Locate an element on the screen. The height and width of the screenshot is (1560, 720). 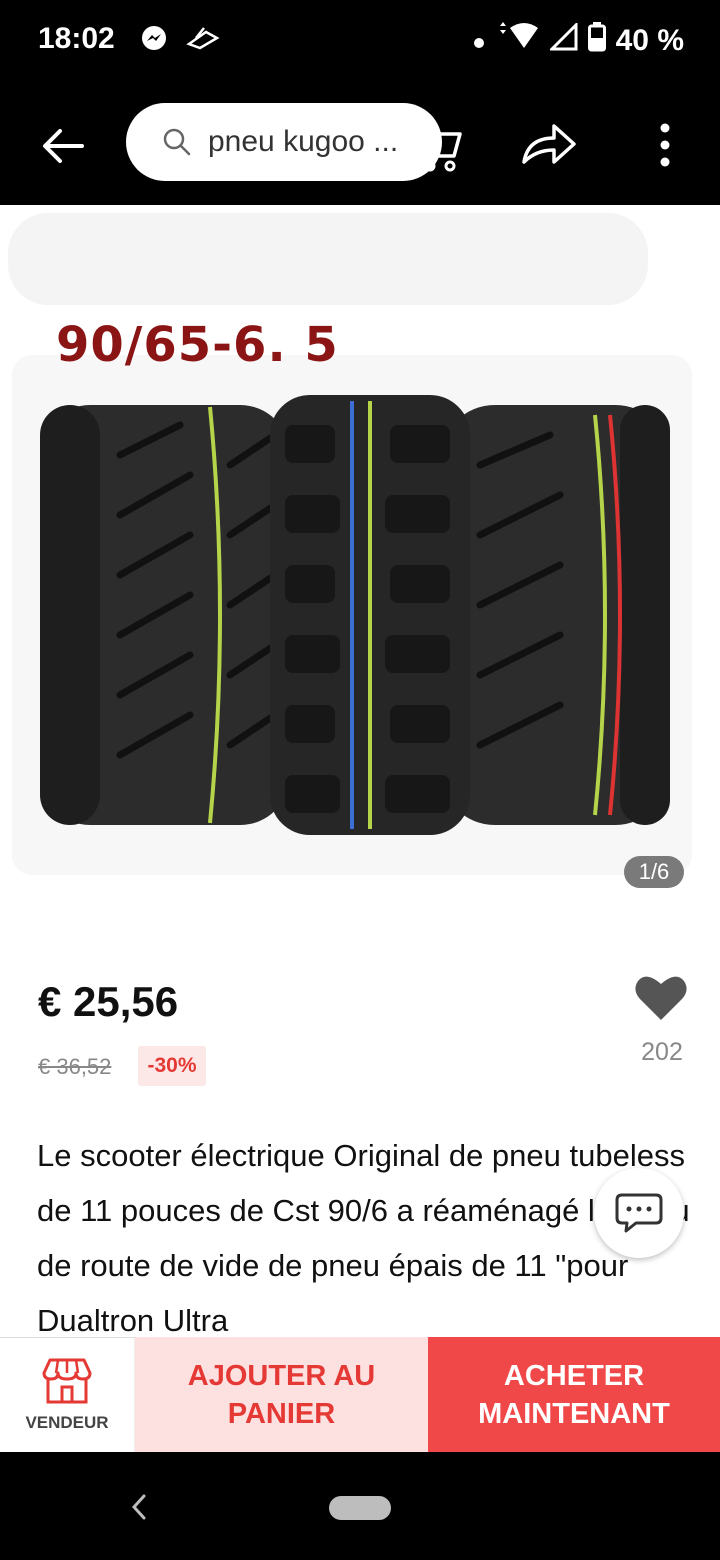
favorite-button is located at coordinates (661, 997).